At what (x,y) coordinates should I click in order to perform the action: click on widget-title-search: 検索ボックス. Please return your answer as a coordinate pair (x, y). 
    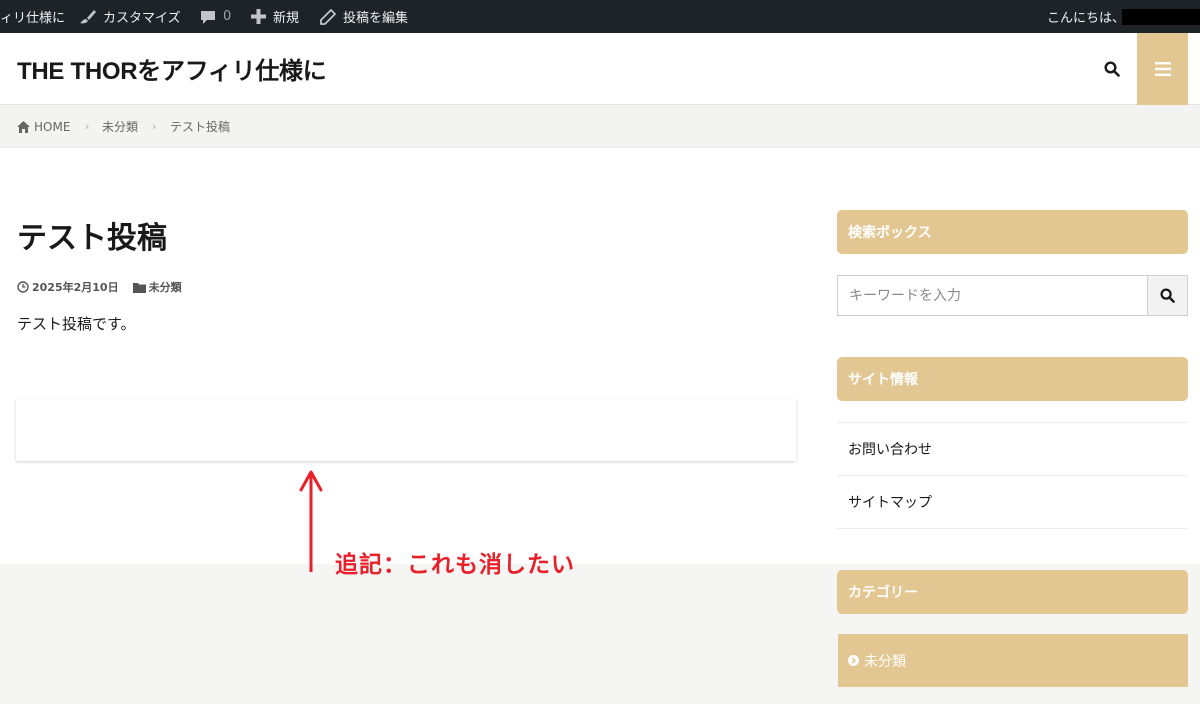
    Looking at the image, I should click on (1012, 232).